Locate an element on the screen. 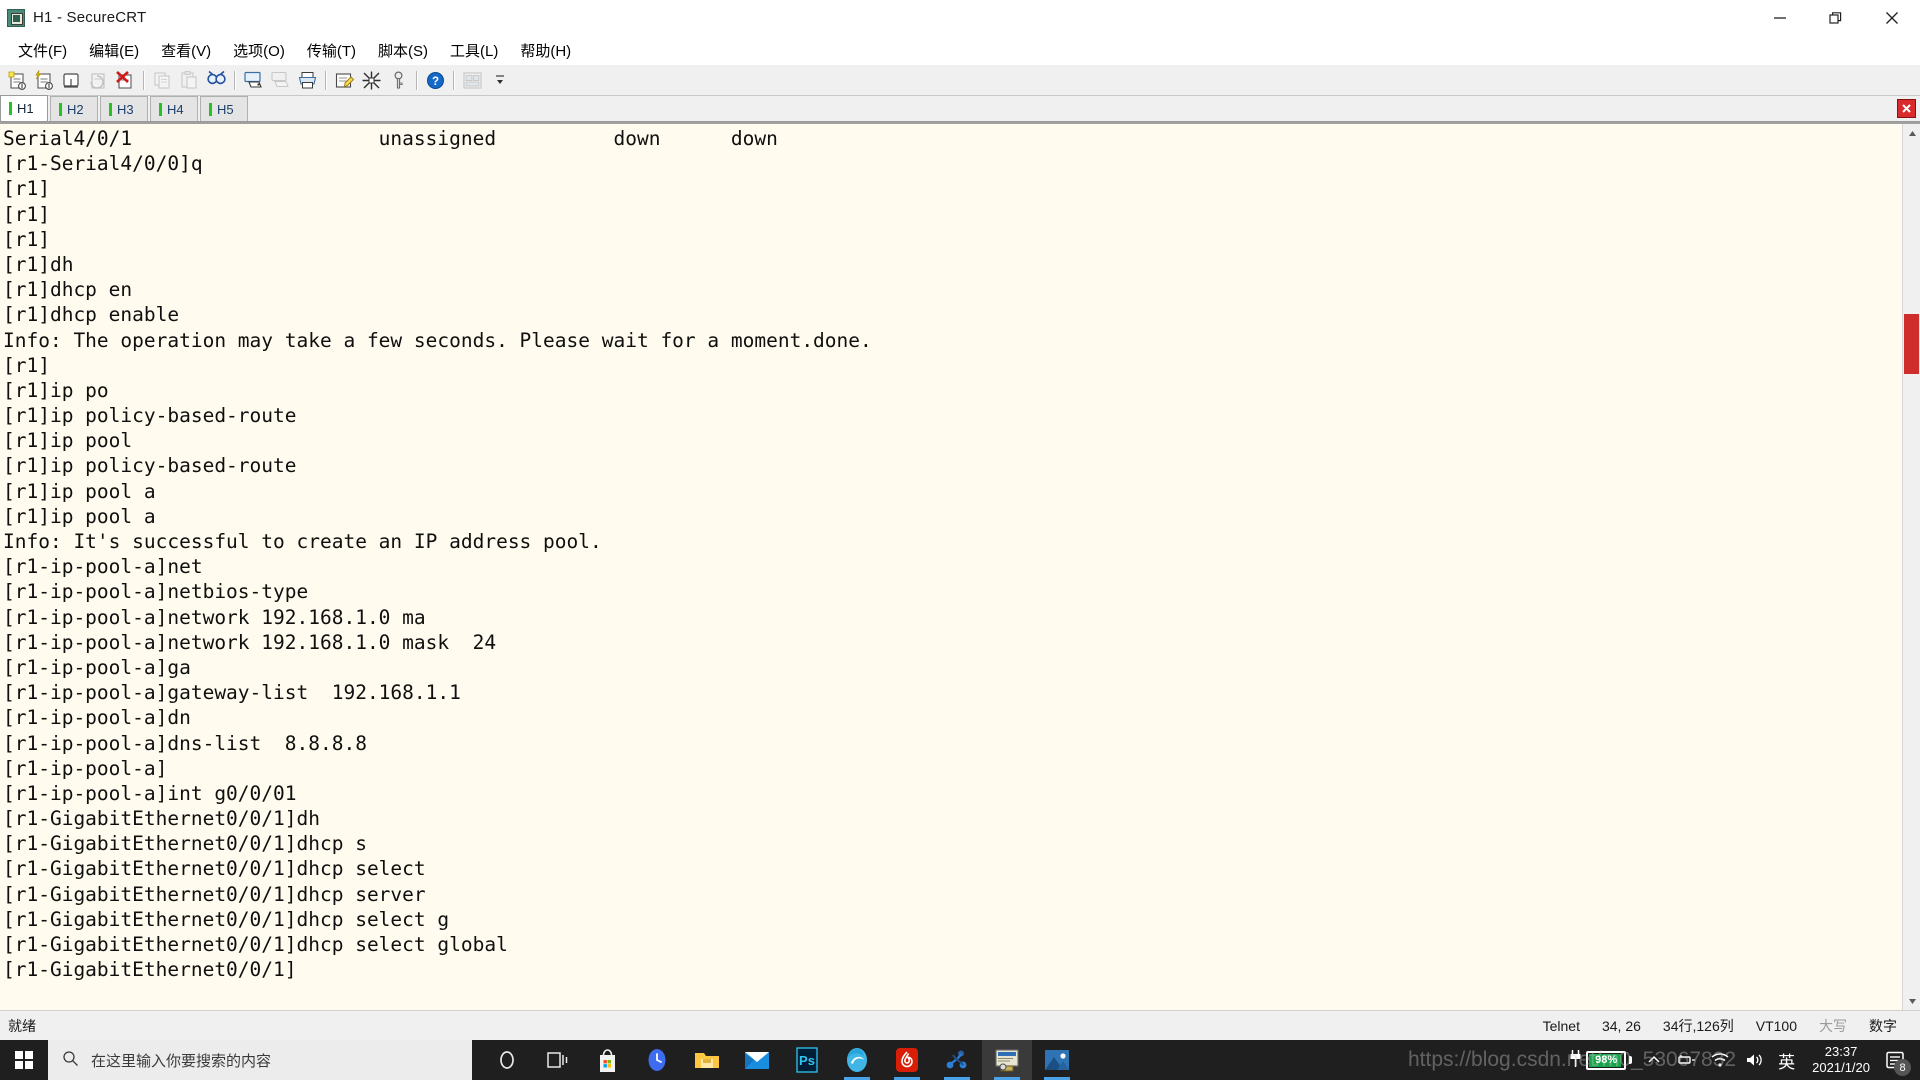  session-tab-bar: H1 H2 H3 H4 H5 is located at coordinates (960, 108).